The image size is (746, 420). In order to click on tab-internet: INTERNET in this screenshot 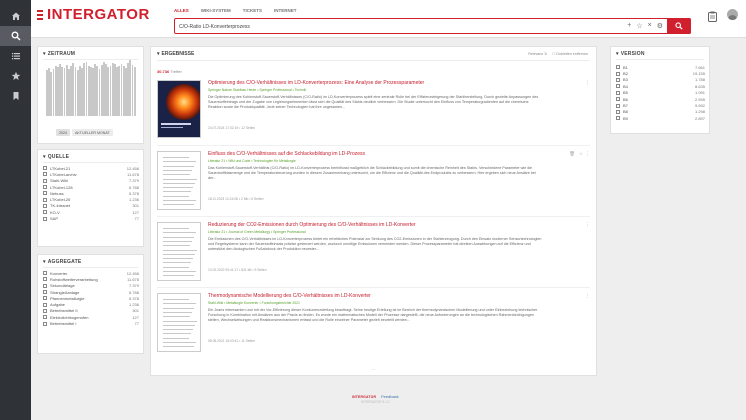, I will do `click(285, 10)`.